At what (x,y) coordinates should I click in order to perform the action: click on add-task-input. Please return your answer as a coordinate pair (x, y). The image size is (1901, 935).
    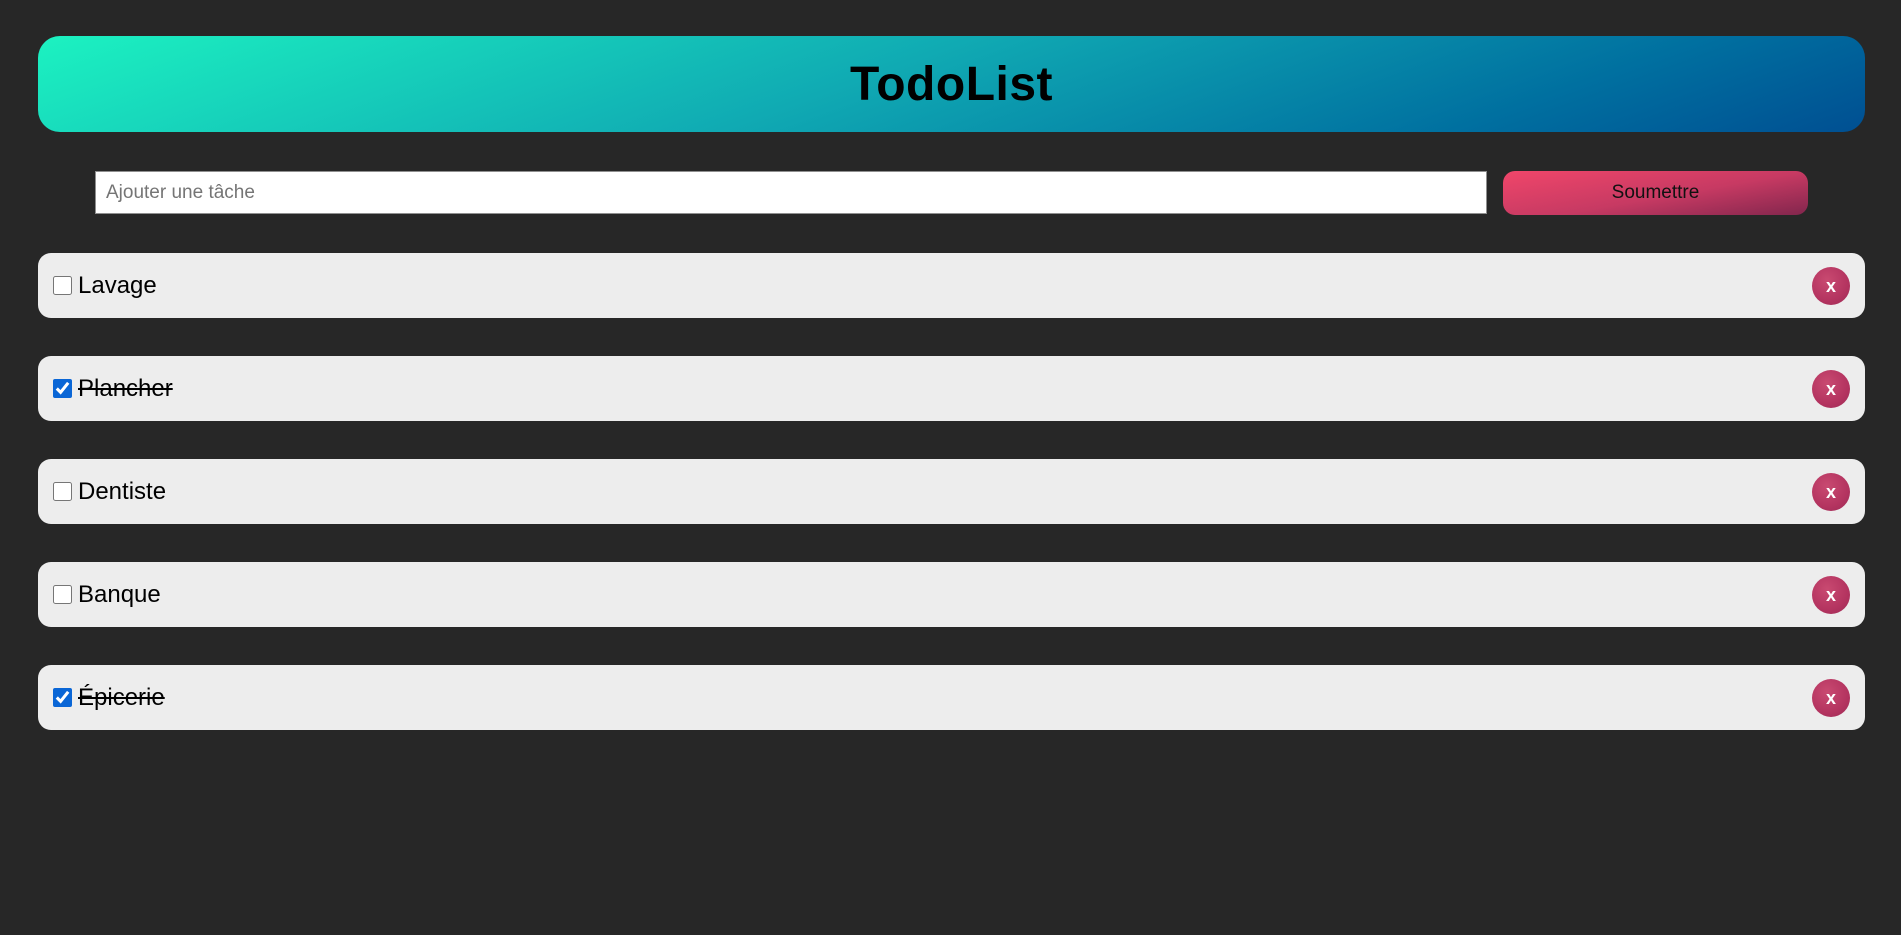
    Looking at the image, I should click on (791, 192).